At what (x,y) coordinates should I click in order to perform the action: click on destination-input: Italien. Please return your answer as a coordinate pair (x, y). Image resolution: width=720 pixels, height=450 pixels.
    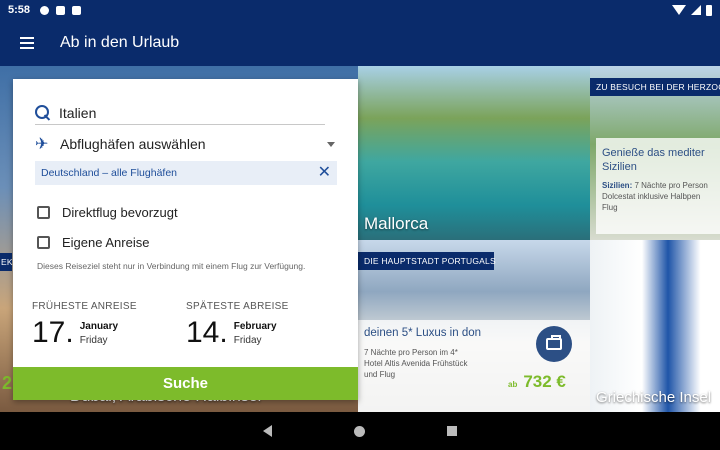
    Looking at the image, I should click on (180, 113).